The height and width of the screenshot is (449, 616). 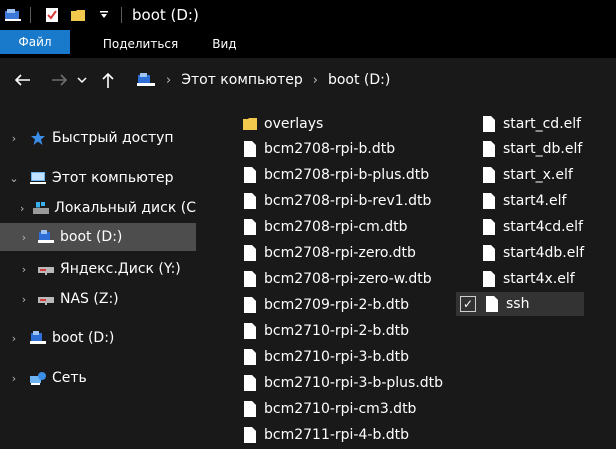 I want to click on file-name: bcm2710-rpi-2-b.dtb, so click(x=337, y=331).